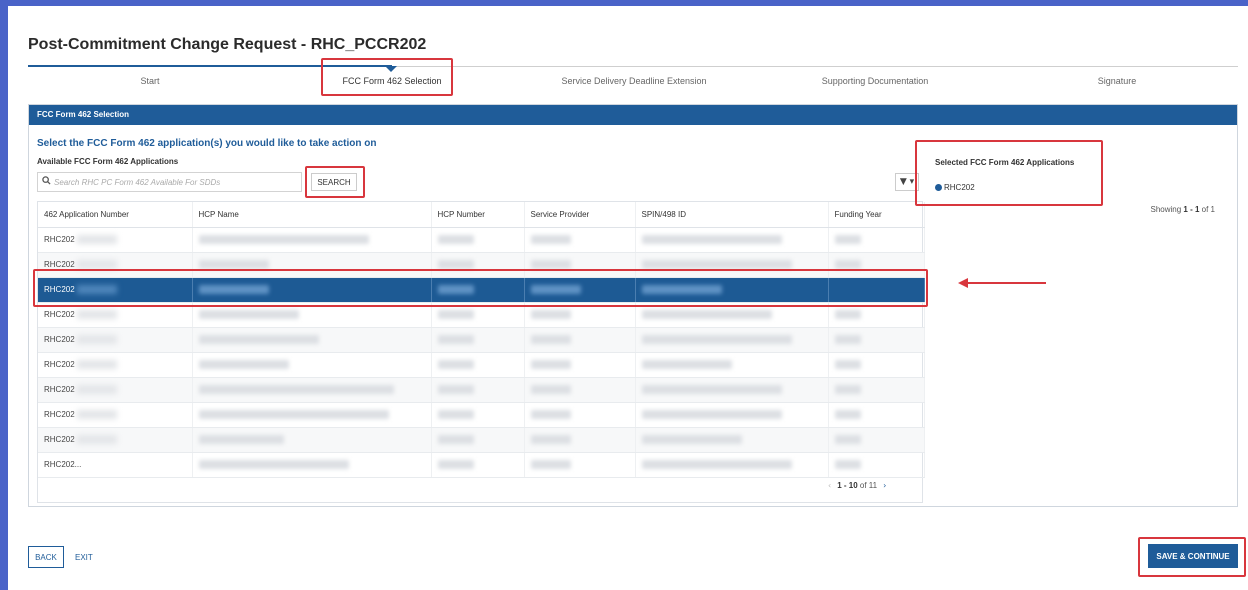 Image resolution: width=1248 pixels, height=590 pixels. What do you see at coordinates (732, 215) in the screenshot?
I see `column-header-spin-id: SPIN/498 ID` at bounding box center [732, 215].